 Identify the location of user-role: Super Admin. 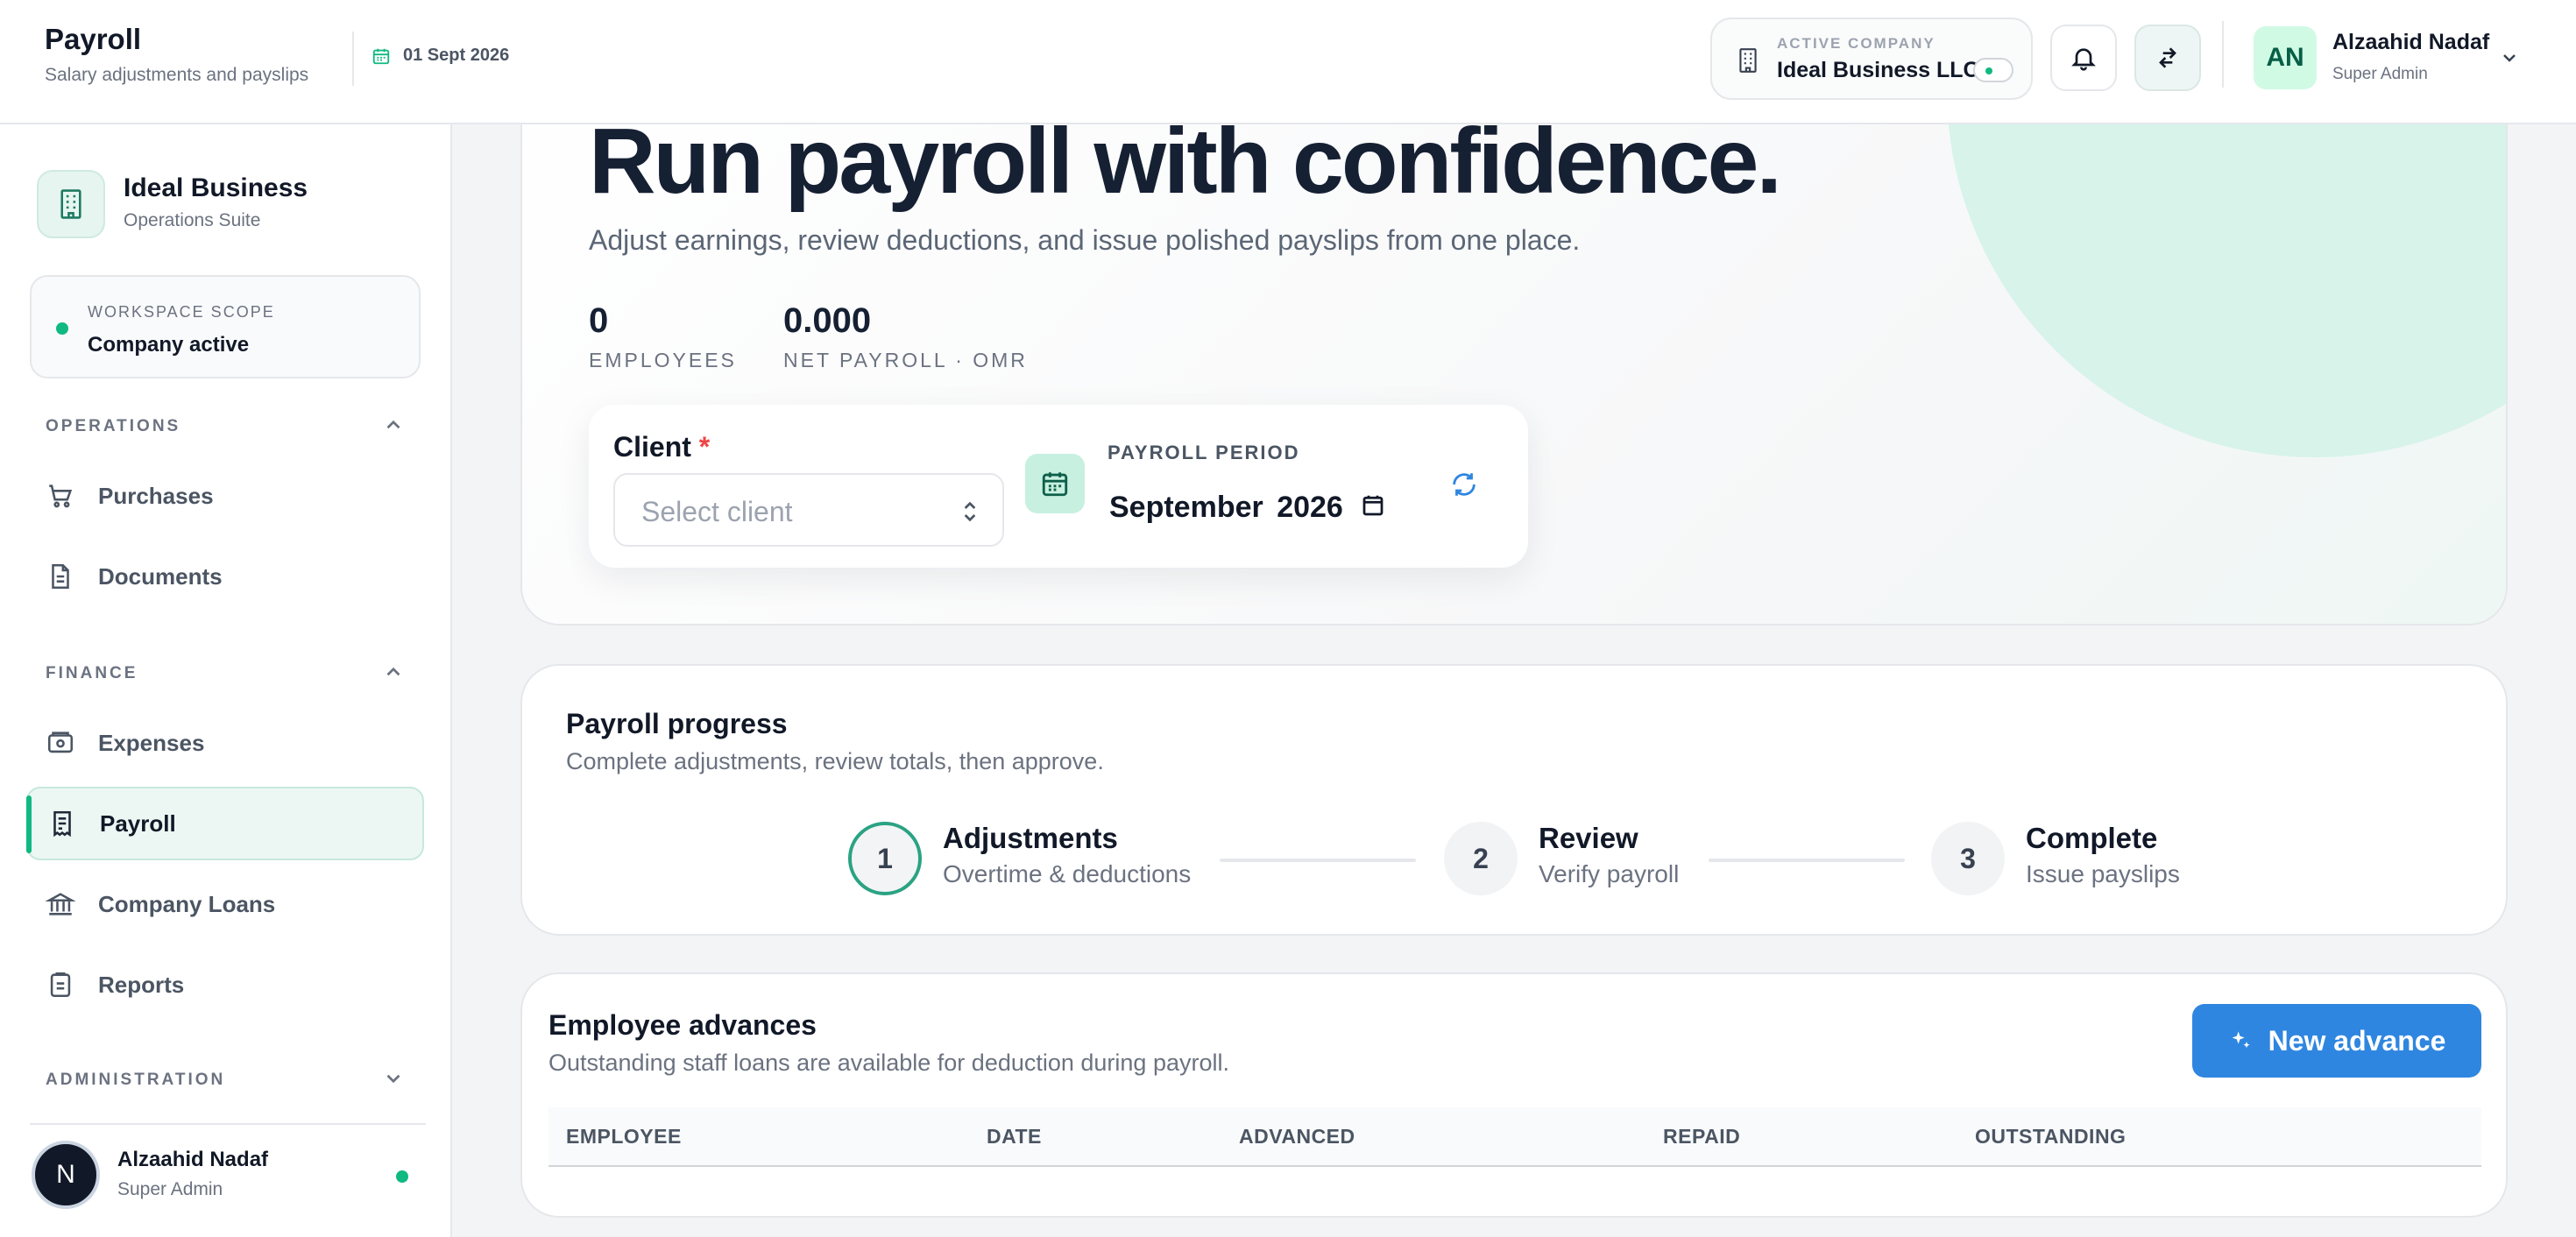
(2380, 74).